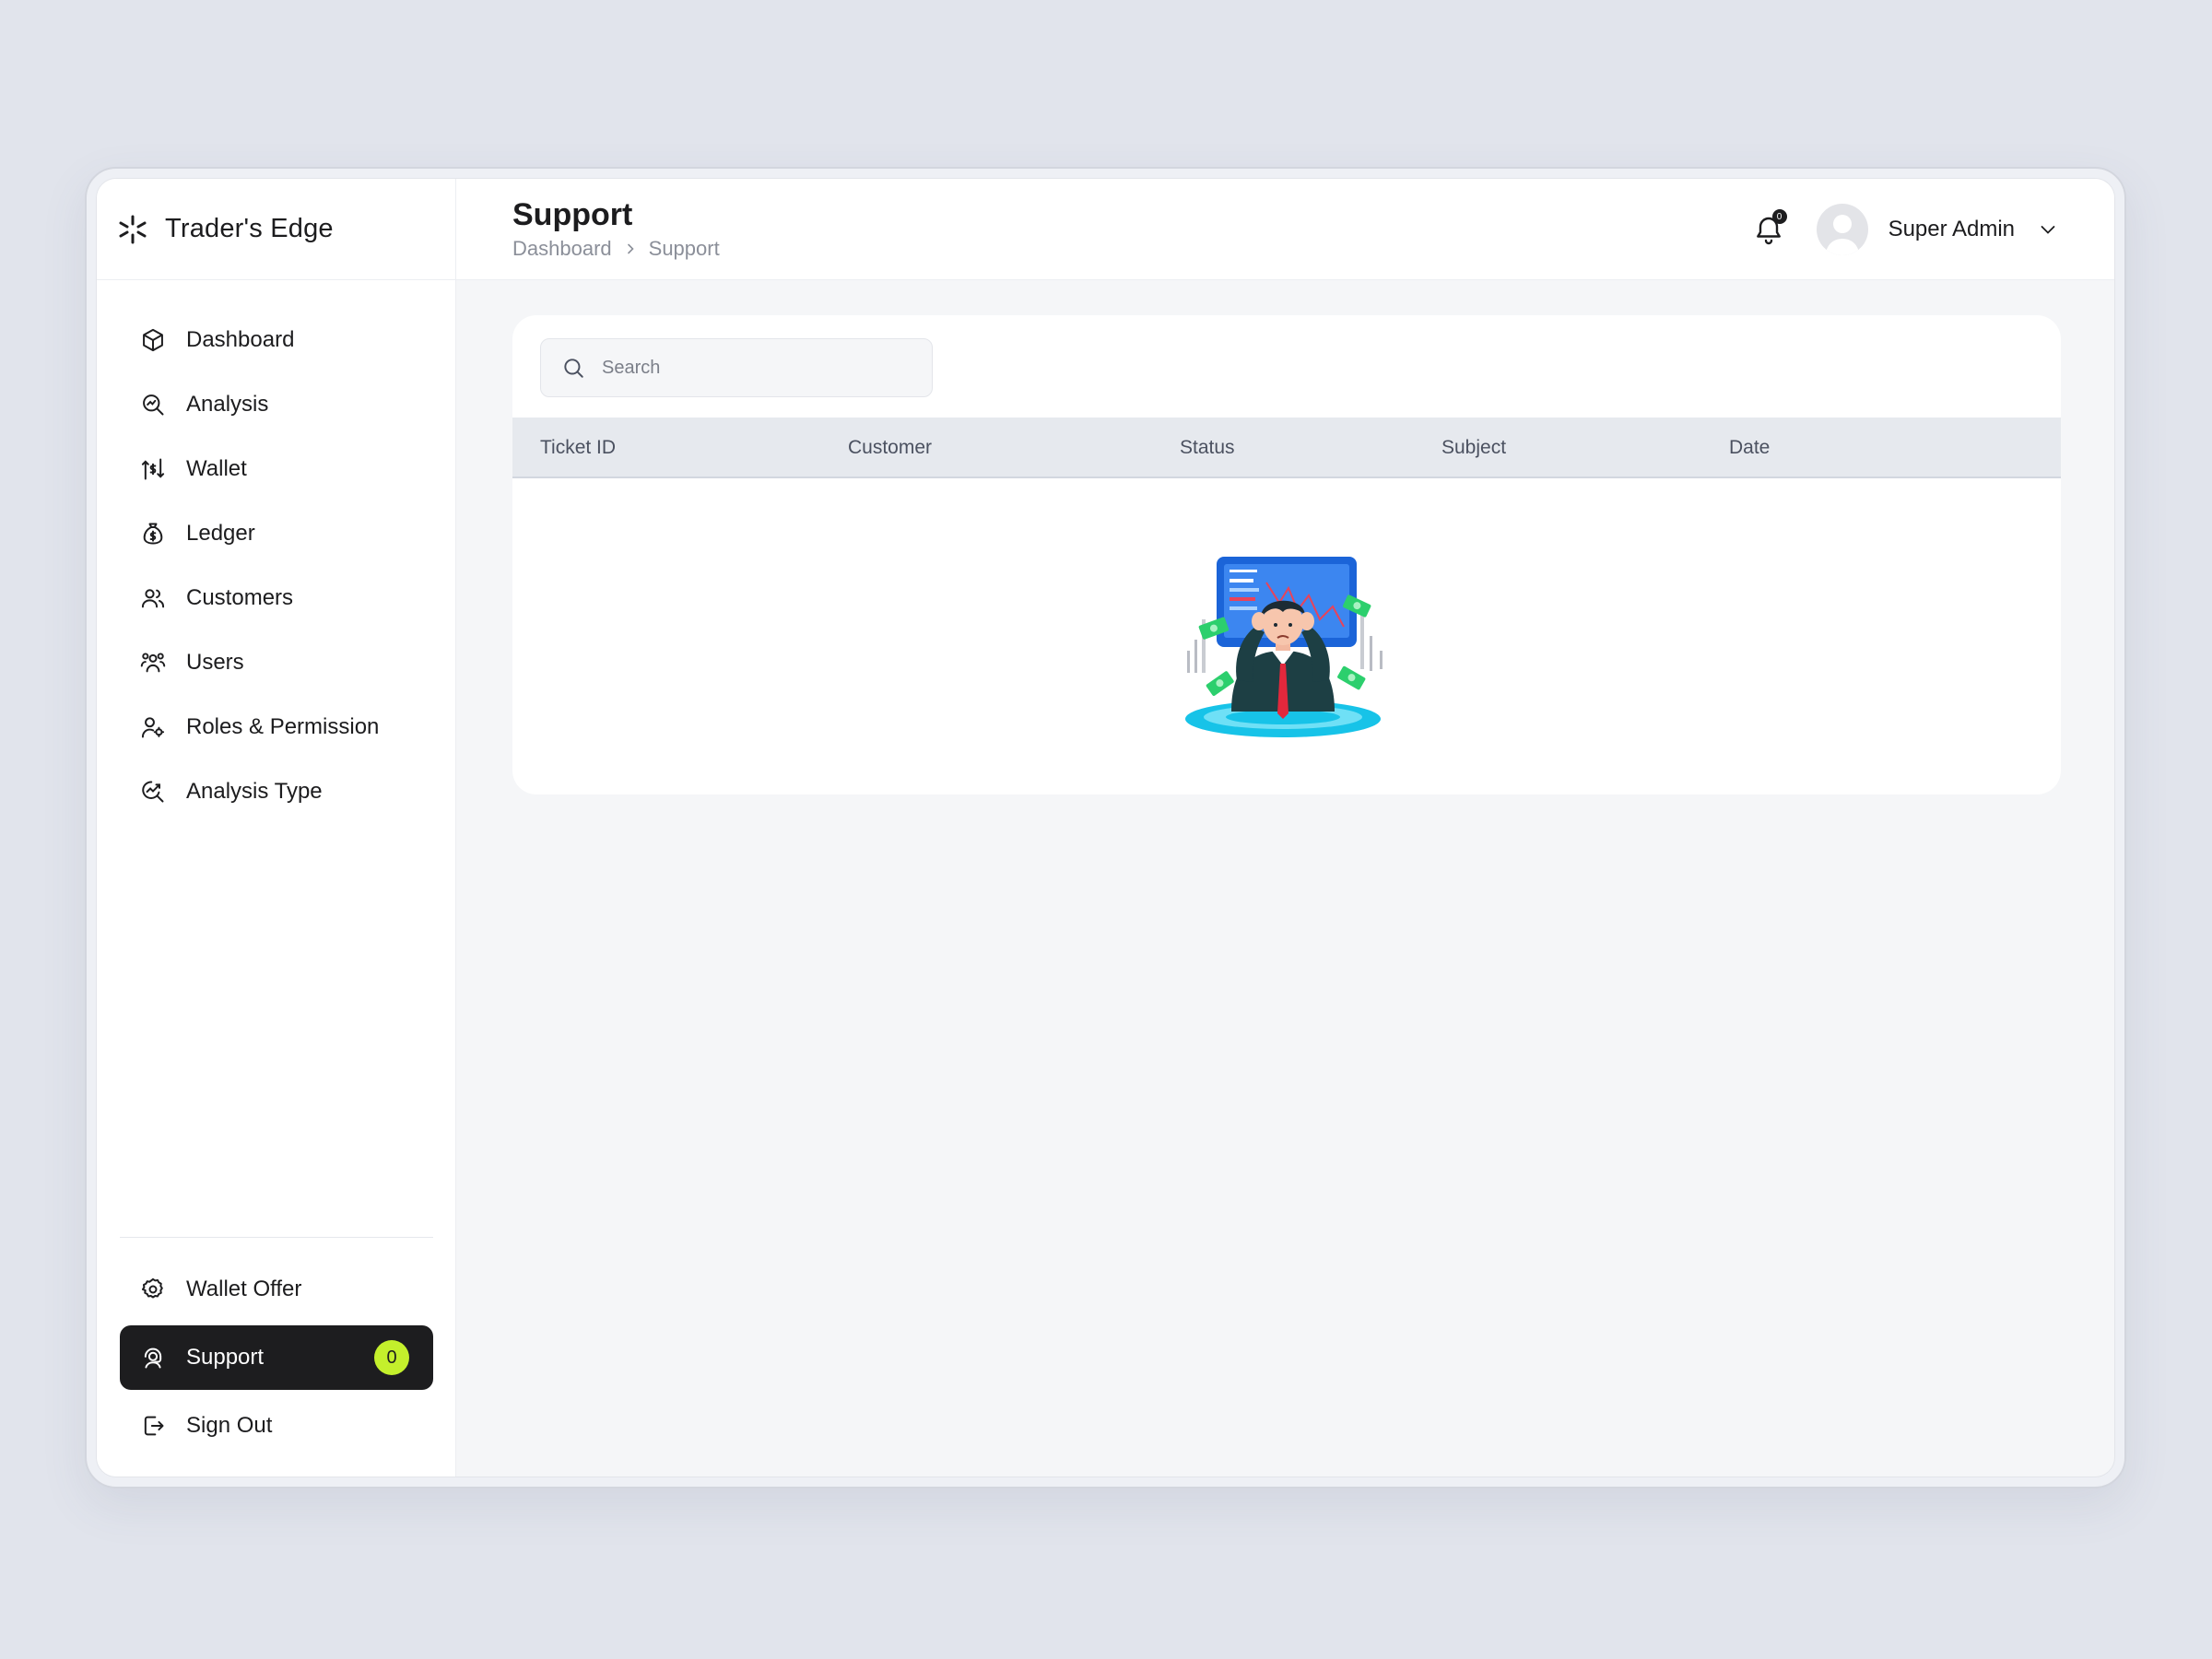  What do you see at coordinates (153, 534) in the screenshot?
I see `money-bag-icon` at bounding box center [153, 534].